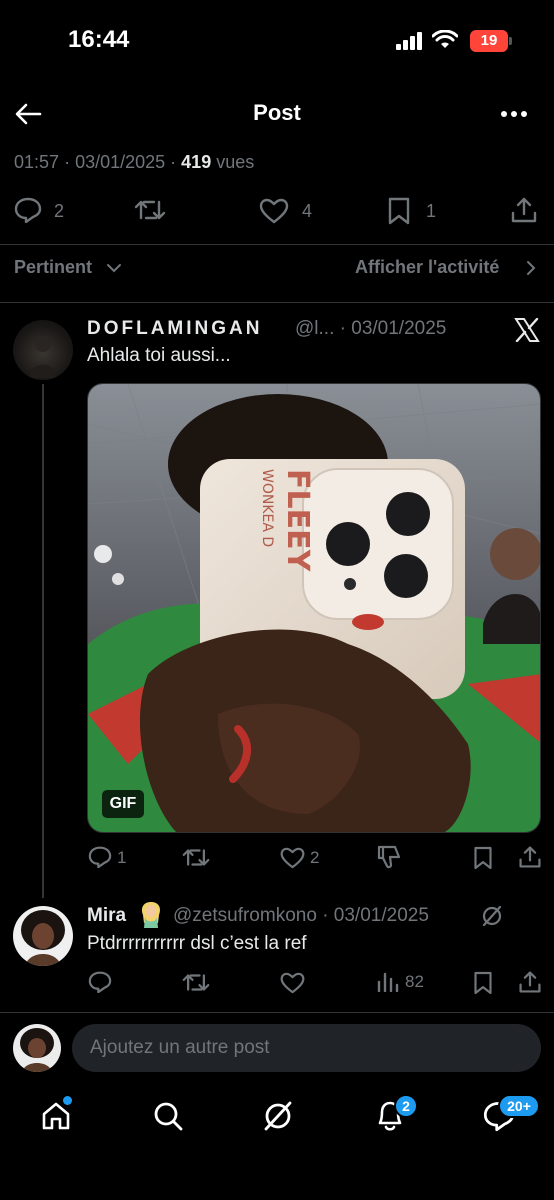 This screenshot has height=1200, width=554. I want to click on signal-icon, so click(410, 41).